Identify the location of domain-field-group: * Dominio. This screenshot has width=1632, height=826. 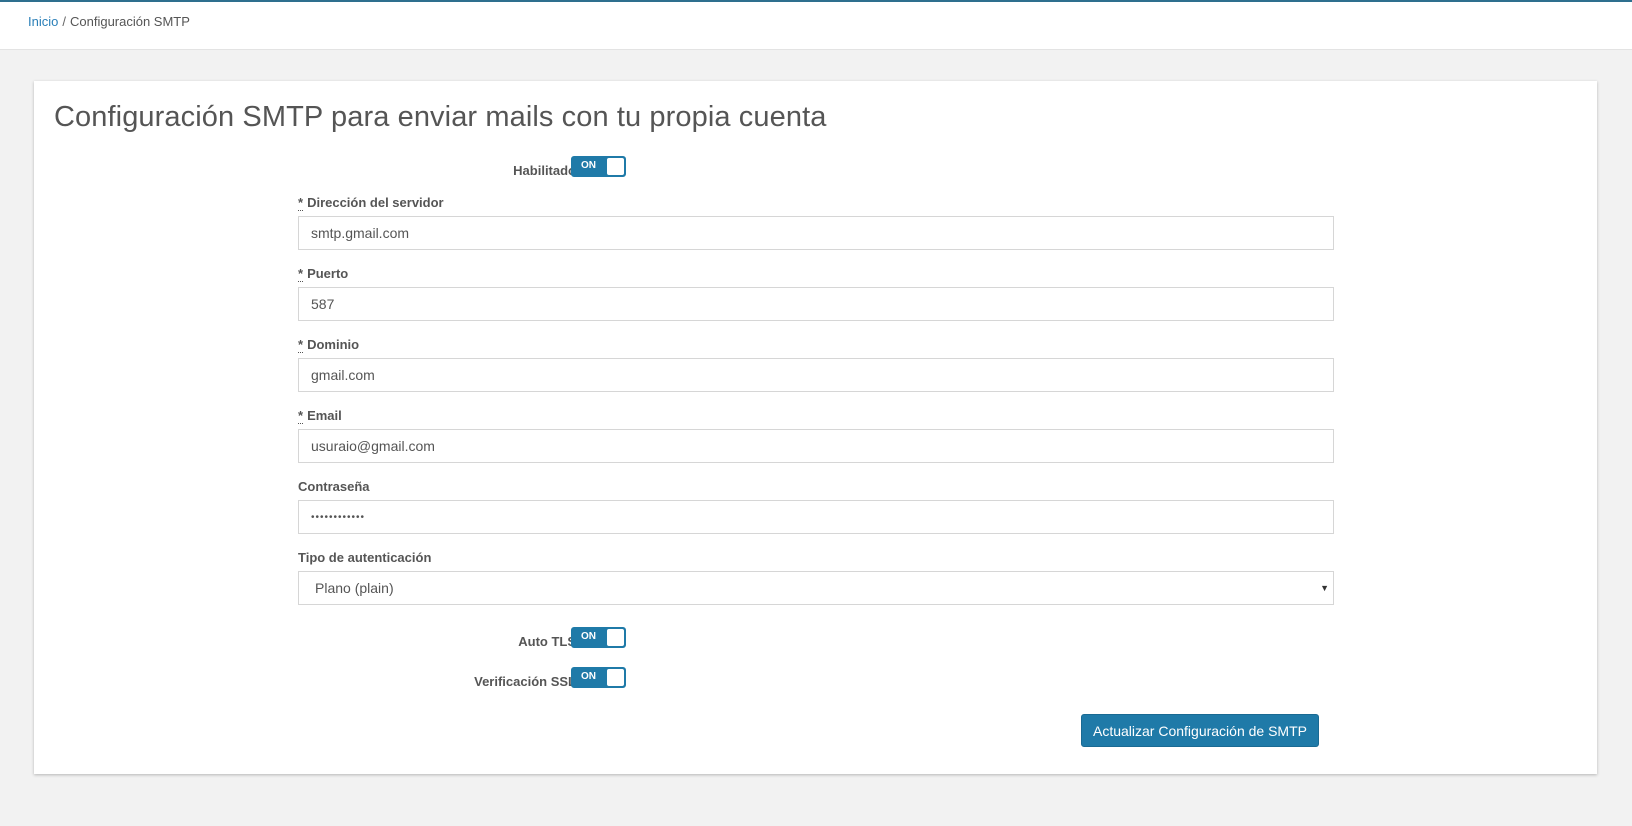
(816, 364).